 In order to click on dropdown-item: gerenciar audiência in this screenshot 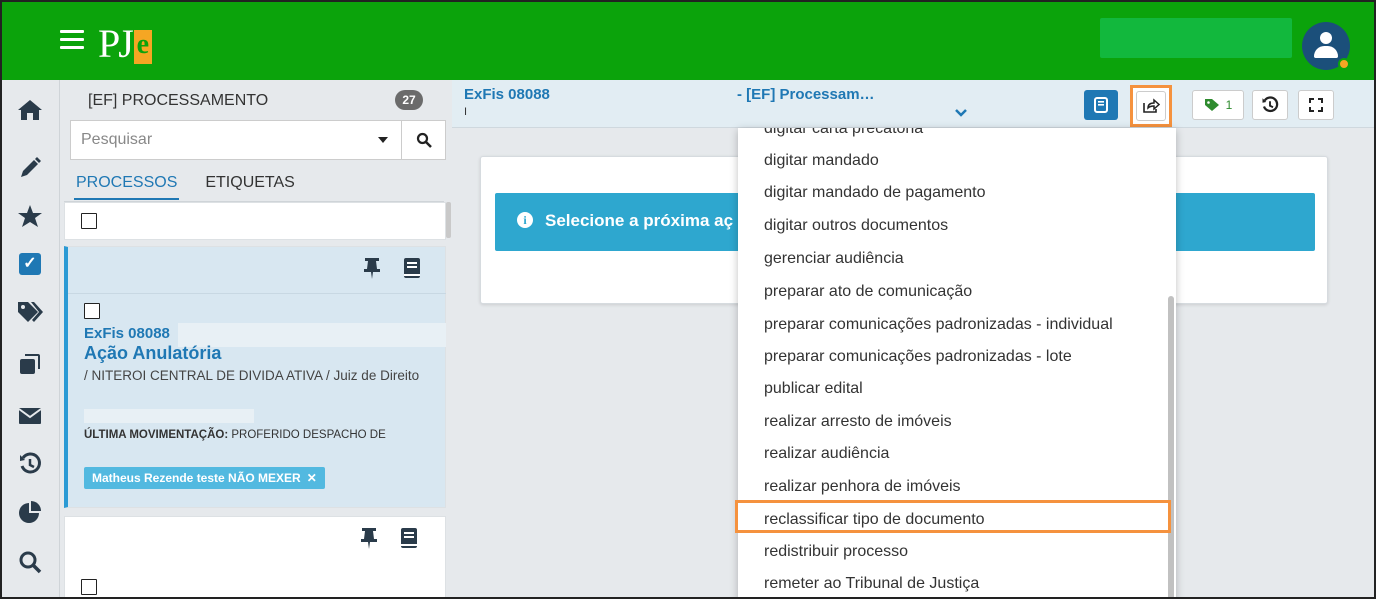, I will do `click(834, 259)`.